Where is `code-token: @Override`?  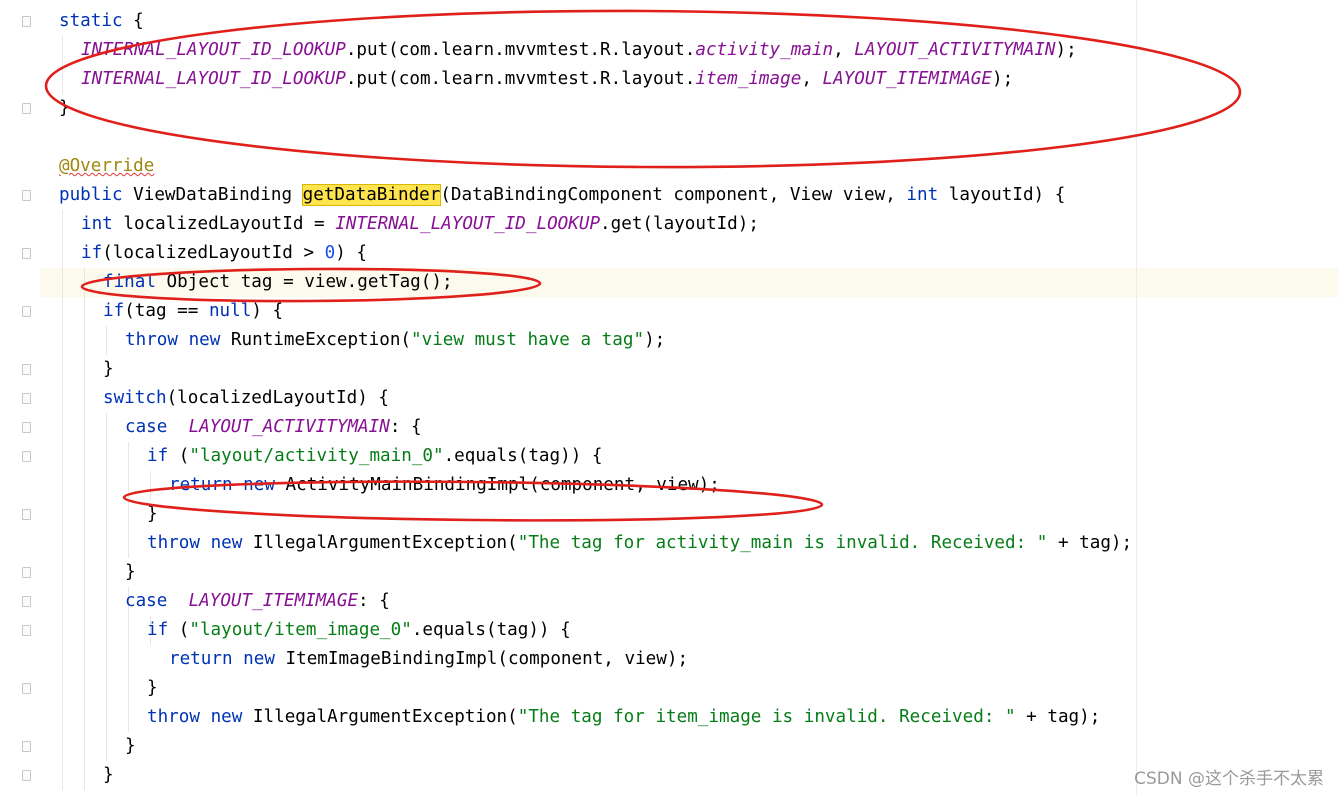 code-token: @Override is located at coordinates (107, 166).